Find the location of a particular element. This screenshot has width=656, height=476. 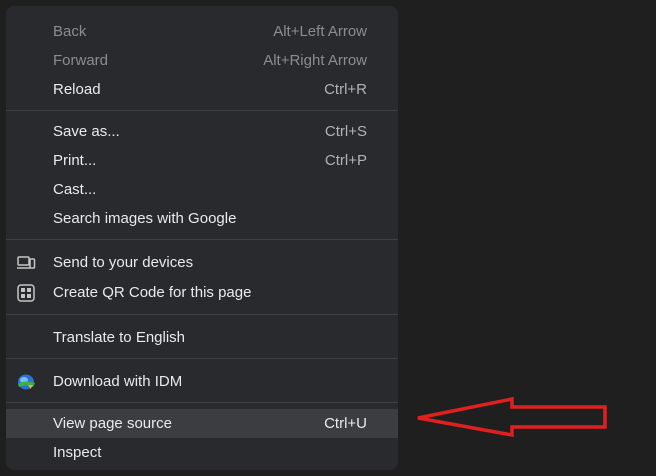

menu-item-search-images: Search images with Google is located at coordinates (202, 218).